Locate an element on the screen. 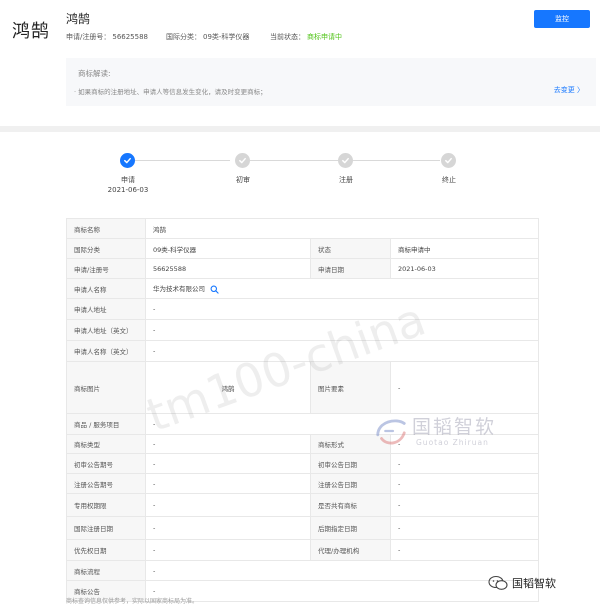 The height and width of the screenshot is (611, 600). process-label-cell: 商标流程 is located at coordinates (106, 570).